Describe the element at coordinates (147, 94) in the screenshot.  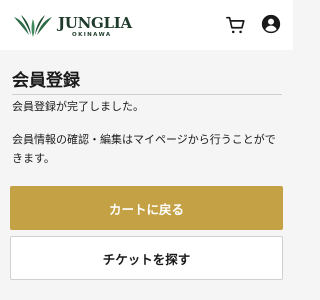
I see `title-divider` at that location.